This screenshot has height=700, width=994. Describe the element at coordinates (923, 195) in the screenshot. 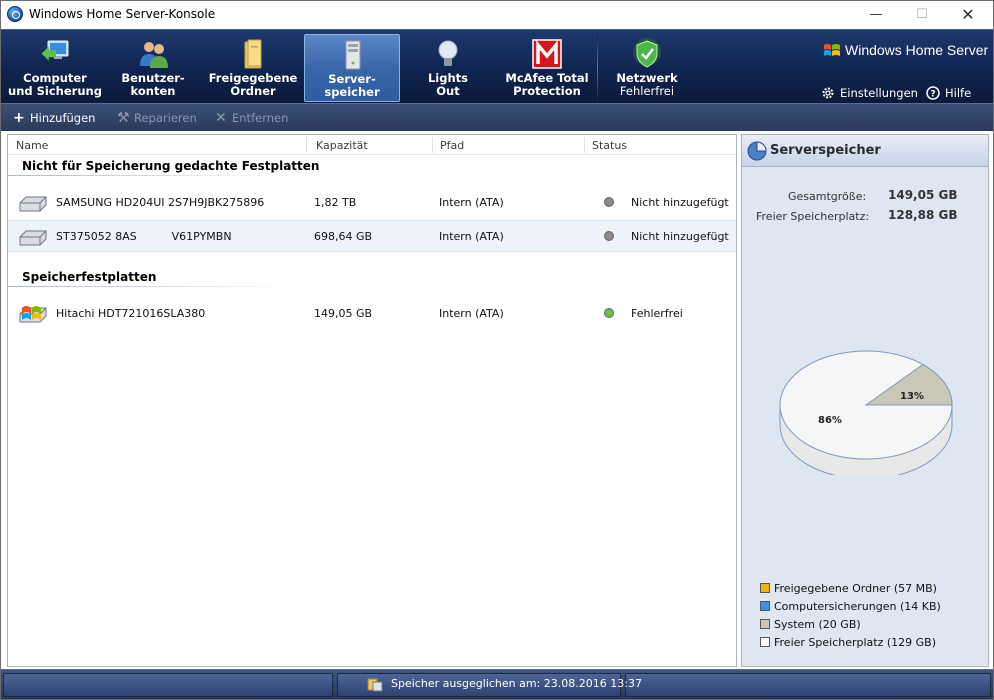

I see `total-size-value: 149,05 GB` at that location.